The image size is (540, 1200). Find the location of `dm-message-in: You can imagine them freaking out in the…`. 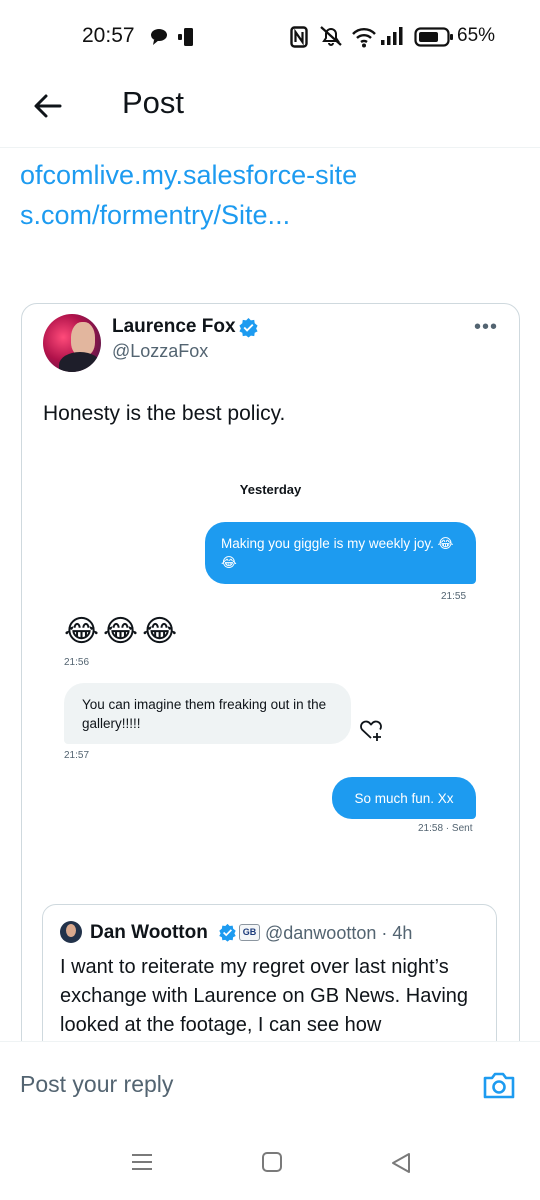

dm-message-in: You can imagine them freaking out in the… is located at coordinates (207, 713).